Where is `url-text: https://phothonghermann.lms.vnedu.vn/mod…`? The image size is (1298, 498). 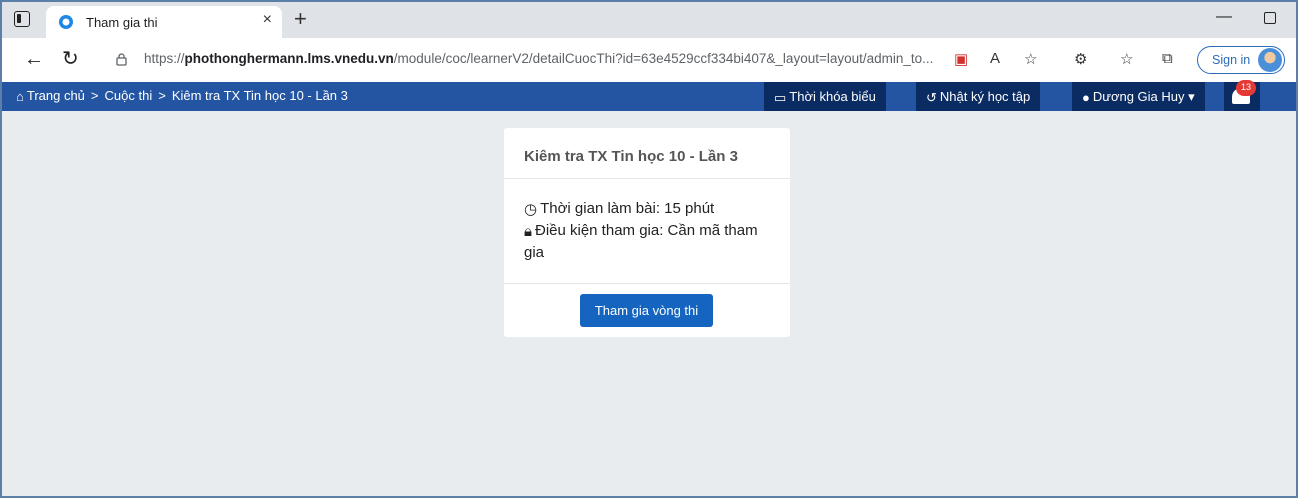
url-text: https://phothonghermann.lms.vnedu.vn/mod… is located at coordinates (538, 58).